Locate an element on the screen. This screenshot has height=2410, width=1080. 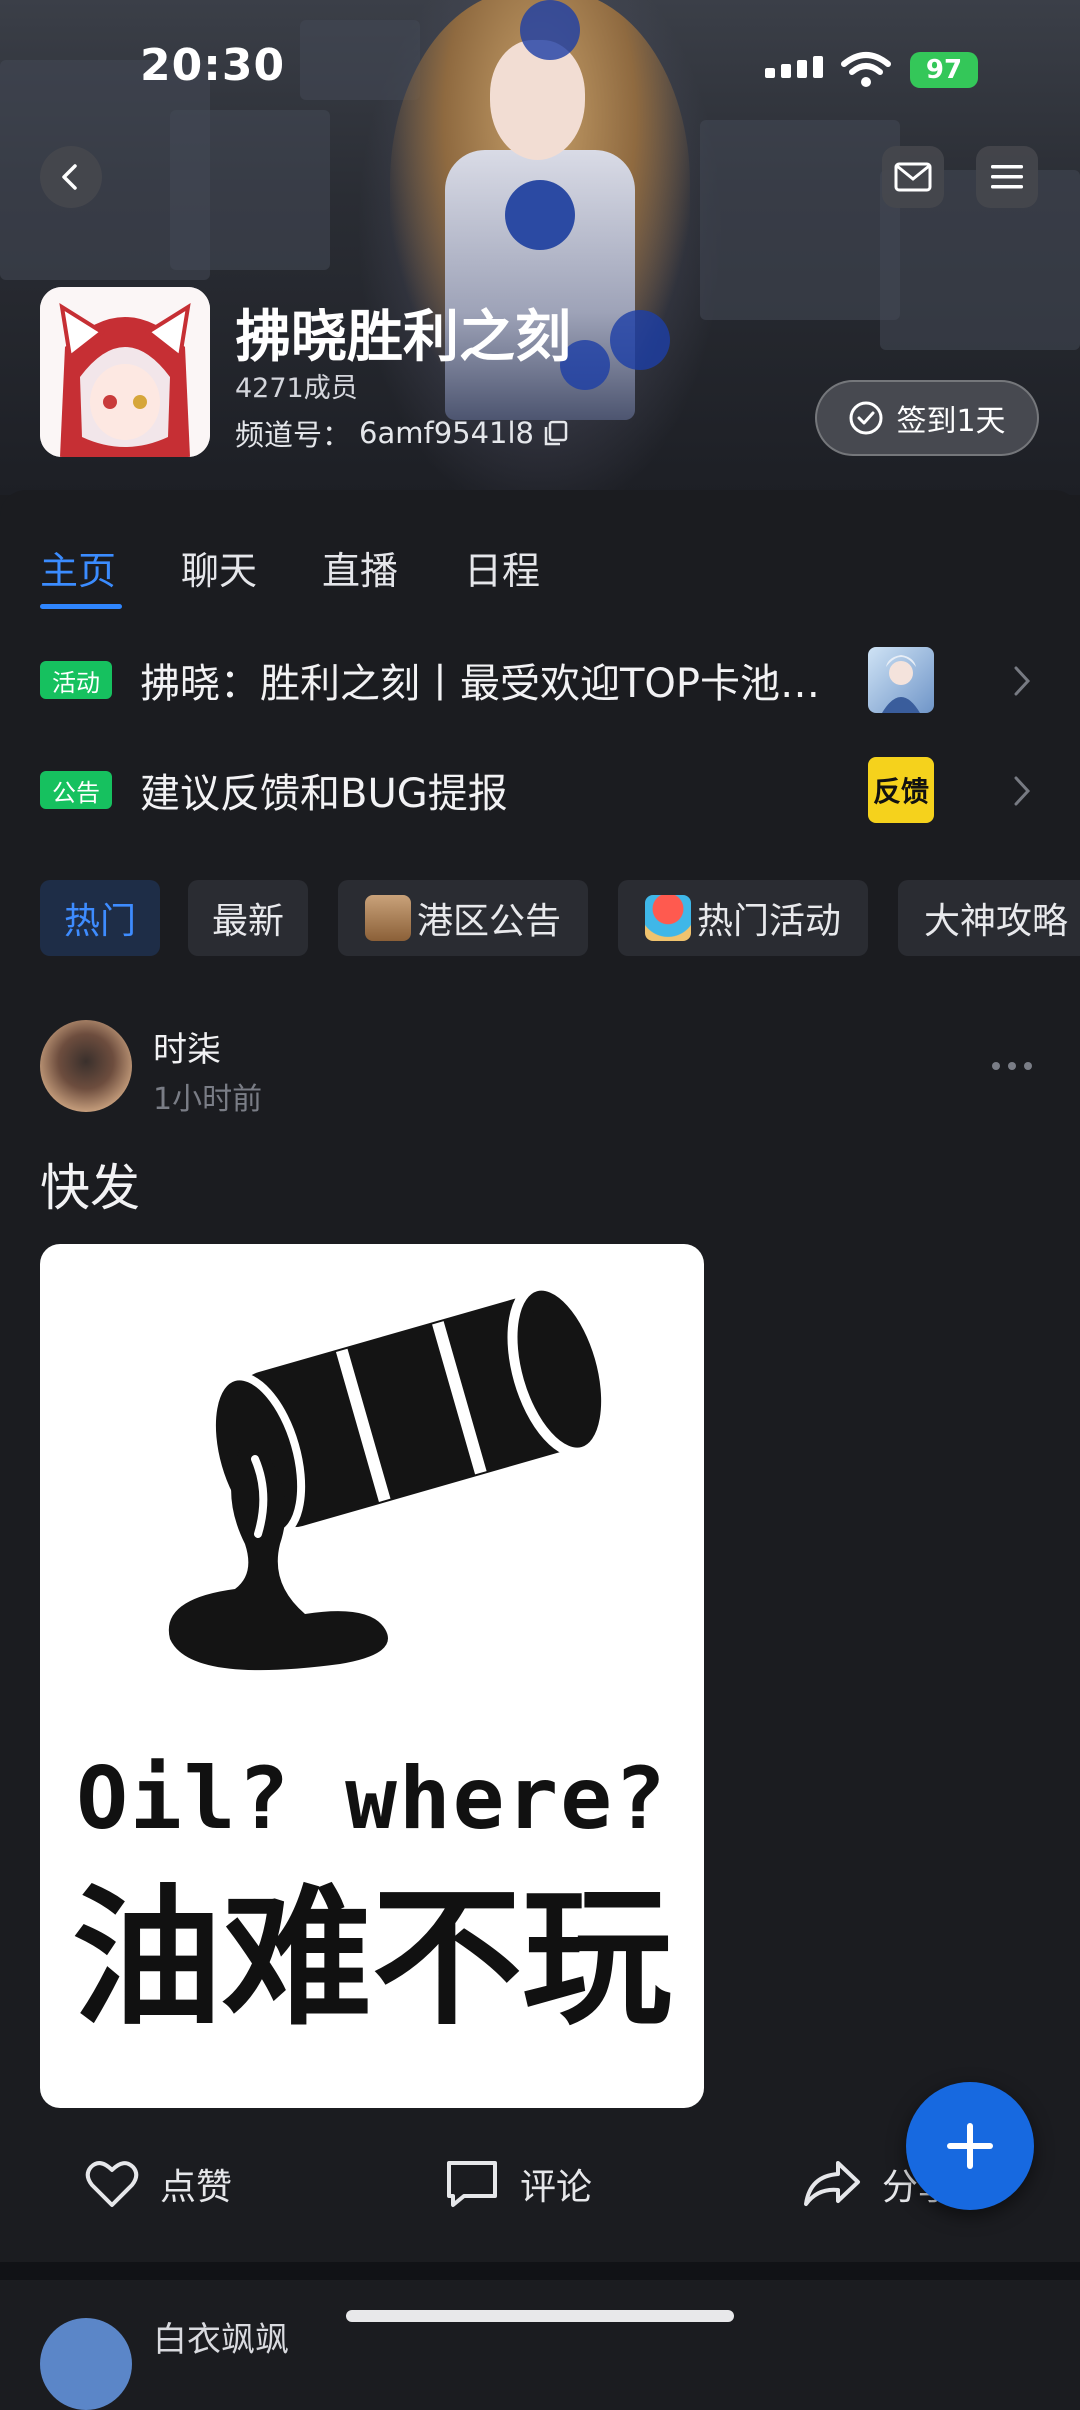
channel-id: 频道号： 6amf9541l8 is located at coordinates (402, 433).